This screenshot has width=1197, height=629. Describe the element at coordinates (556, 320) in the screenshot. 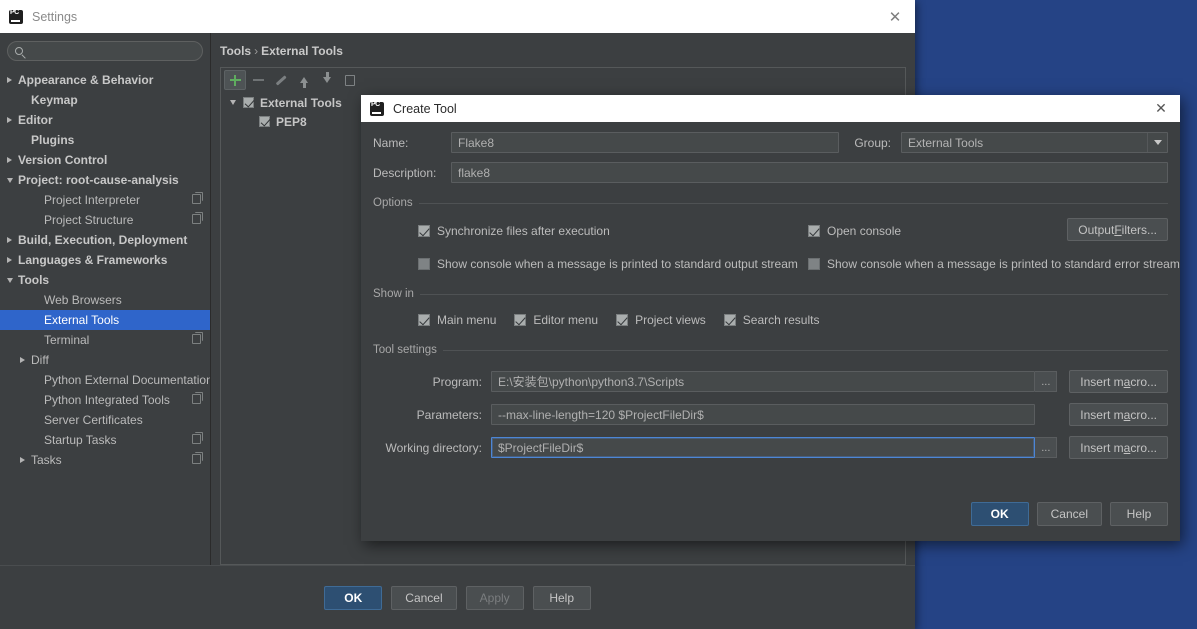

I see `checkbox-editor-menu: Editor menu` at that location.